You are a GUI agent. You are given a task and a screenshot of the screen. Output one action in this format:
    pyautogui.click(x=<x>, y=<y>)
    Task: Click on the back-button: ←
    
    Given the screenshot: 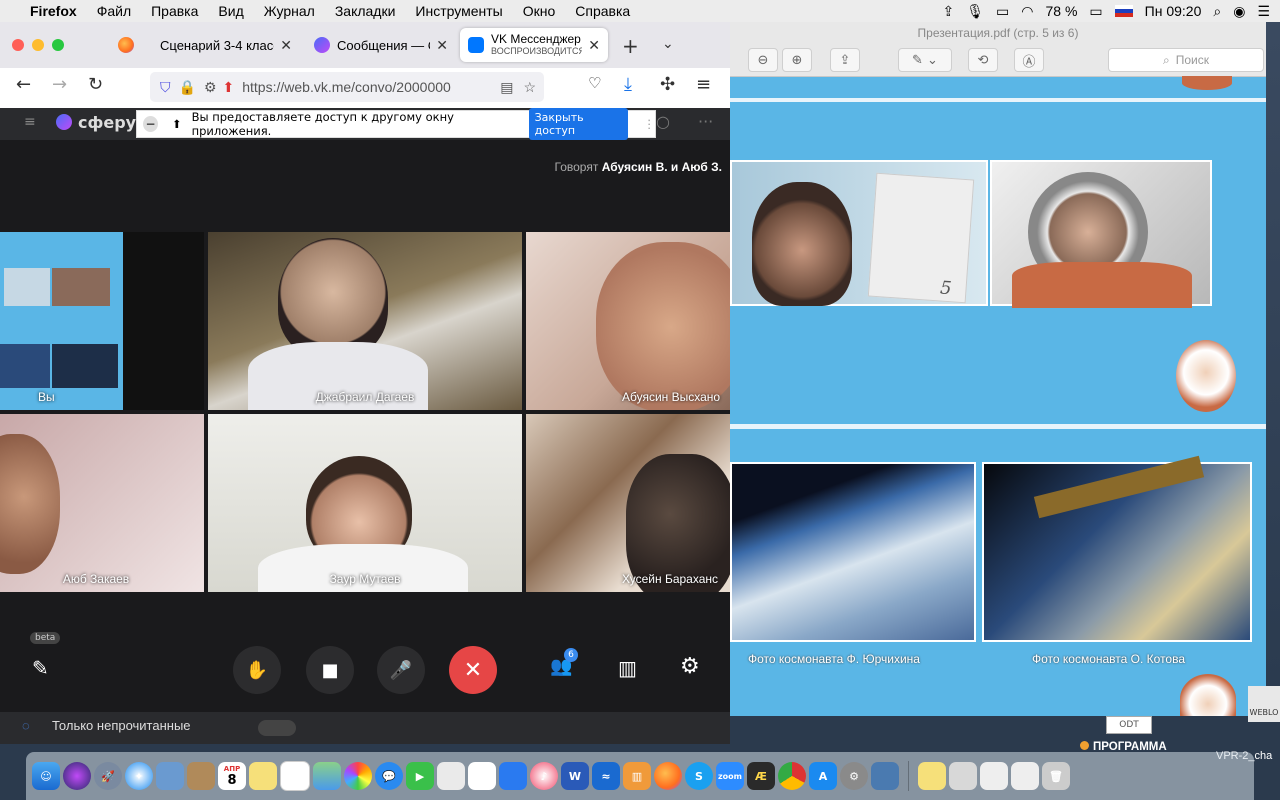 What is the action you would take?
    pyautogui.click(x=23, y=84)
    